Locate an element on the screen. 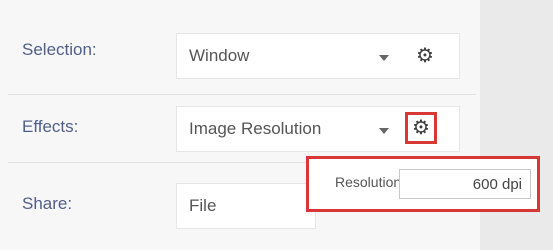  row-divider is located at coordinates (242, 94).